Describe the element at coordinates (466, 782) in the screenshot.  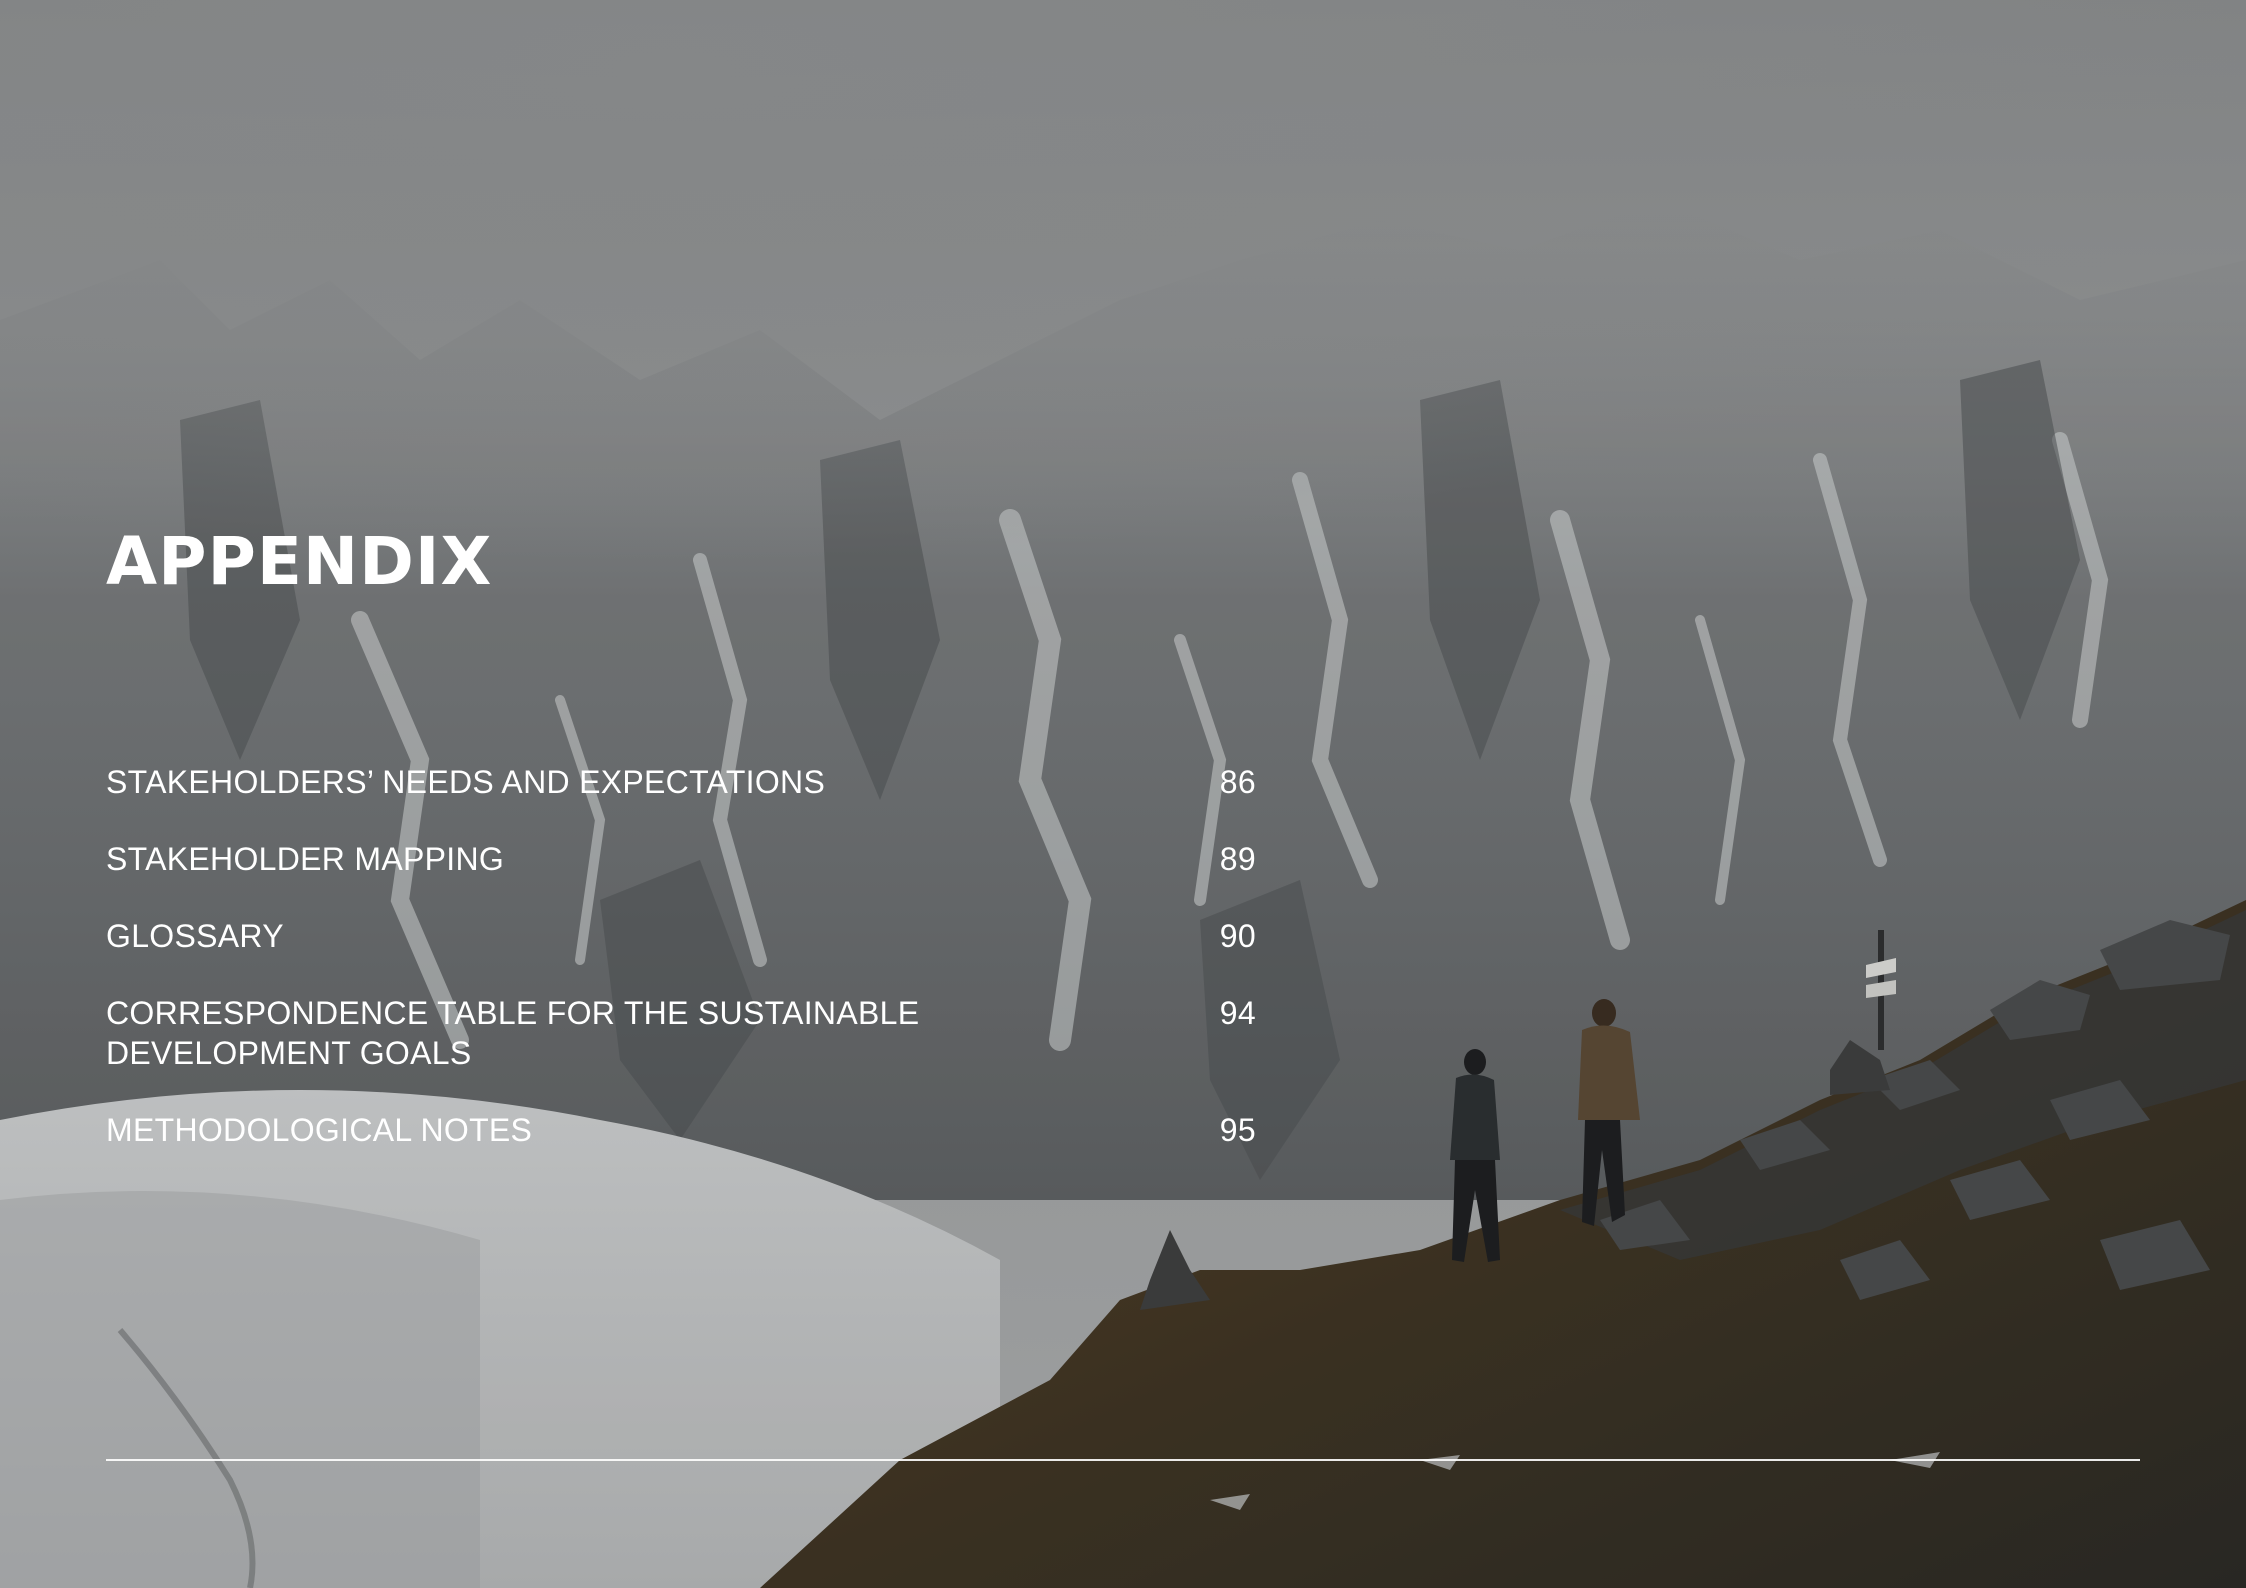
I see `toc-entry-title: STAKEHOLDERS’ NEEDS AND EXPECTATIONS` at that location.